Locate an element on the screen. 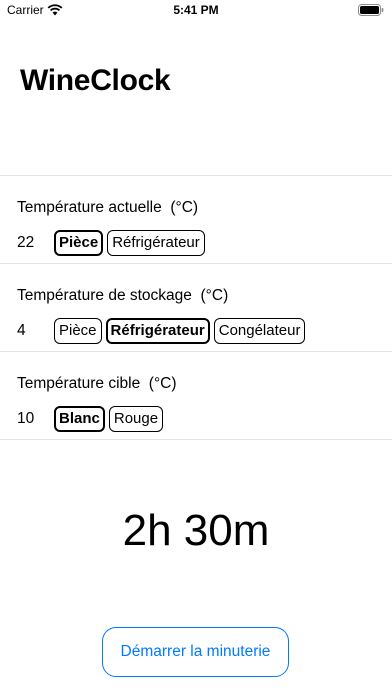 This screenshot has height=696, width=392. target-temperature-label: Température cible (°C) is located at coordinates (97, 383).